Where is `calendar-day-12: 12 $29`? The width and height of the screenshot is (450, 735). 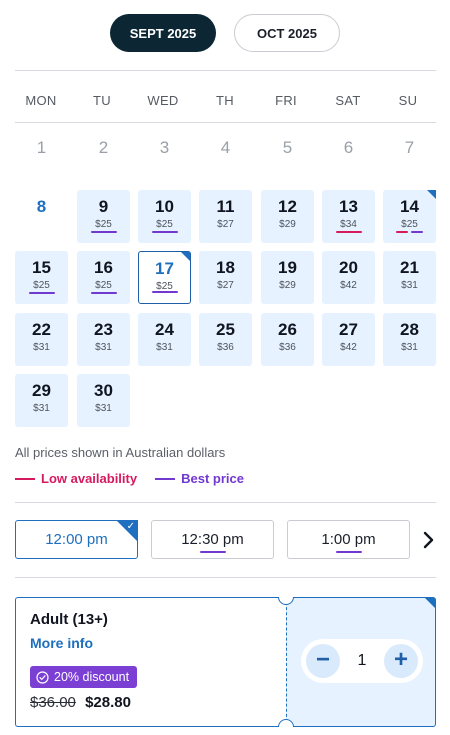
calendar-day-12: 12 $29 is located at coordinates (287, 216).